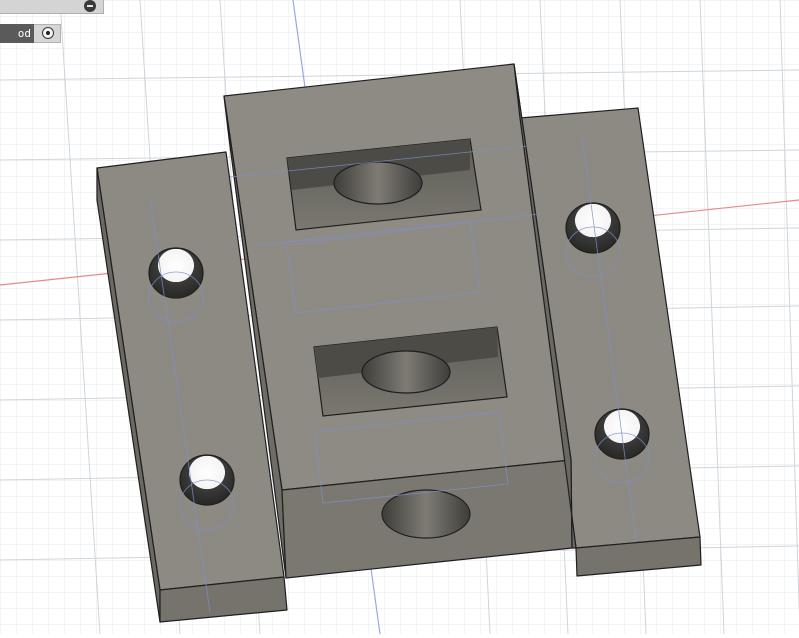 This screenshot has width=799, height=638. Describe the element at coordinates (48, 33) in the screenshot. I see `activate-component-radio-icon` at that location.